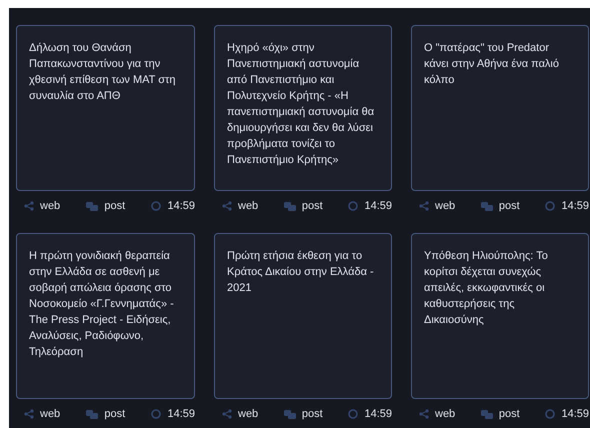  Describe the element at coordinates (301, 272) in the screenshot. I see `article-title: Πρώτη ετήσια έκθεση για το Κράτος Δικαίου στην Ελλάδα - 2021` at that location.